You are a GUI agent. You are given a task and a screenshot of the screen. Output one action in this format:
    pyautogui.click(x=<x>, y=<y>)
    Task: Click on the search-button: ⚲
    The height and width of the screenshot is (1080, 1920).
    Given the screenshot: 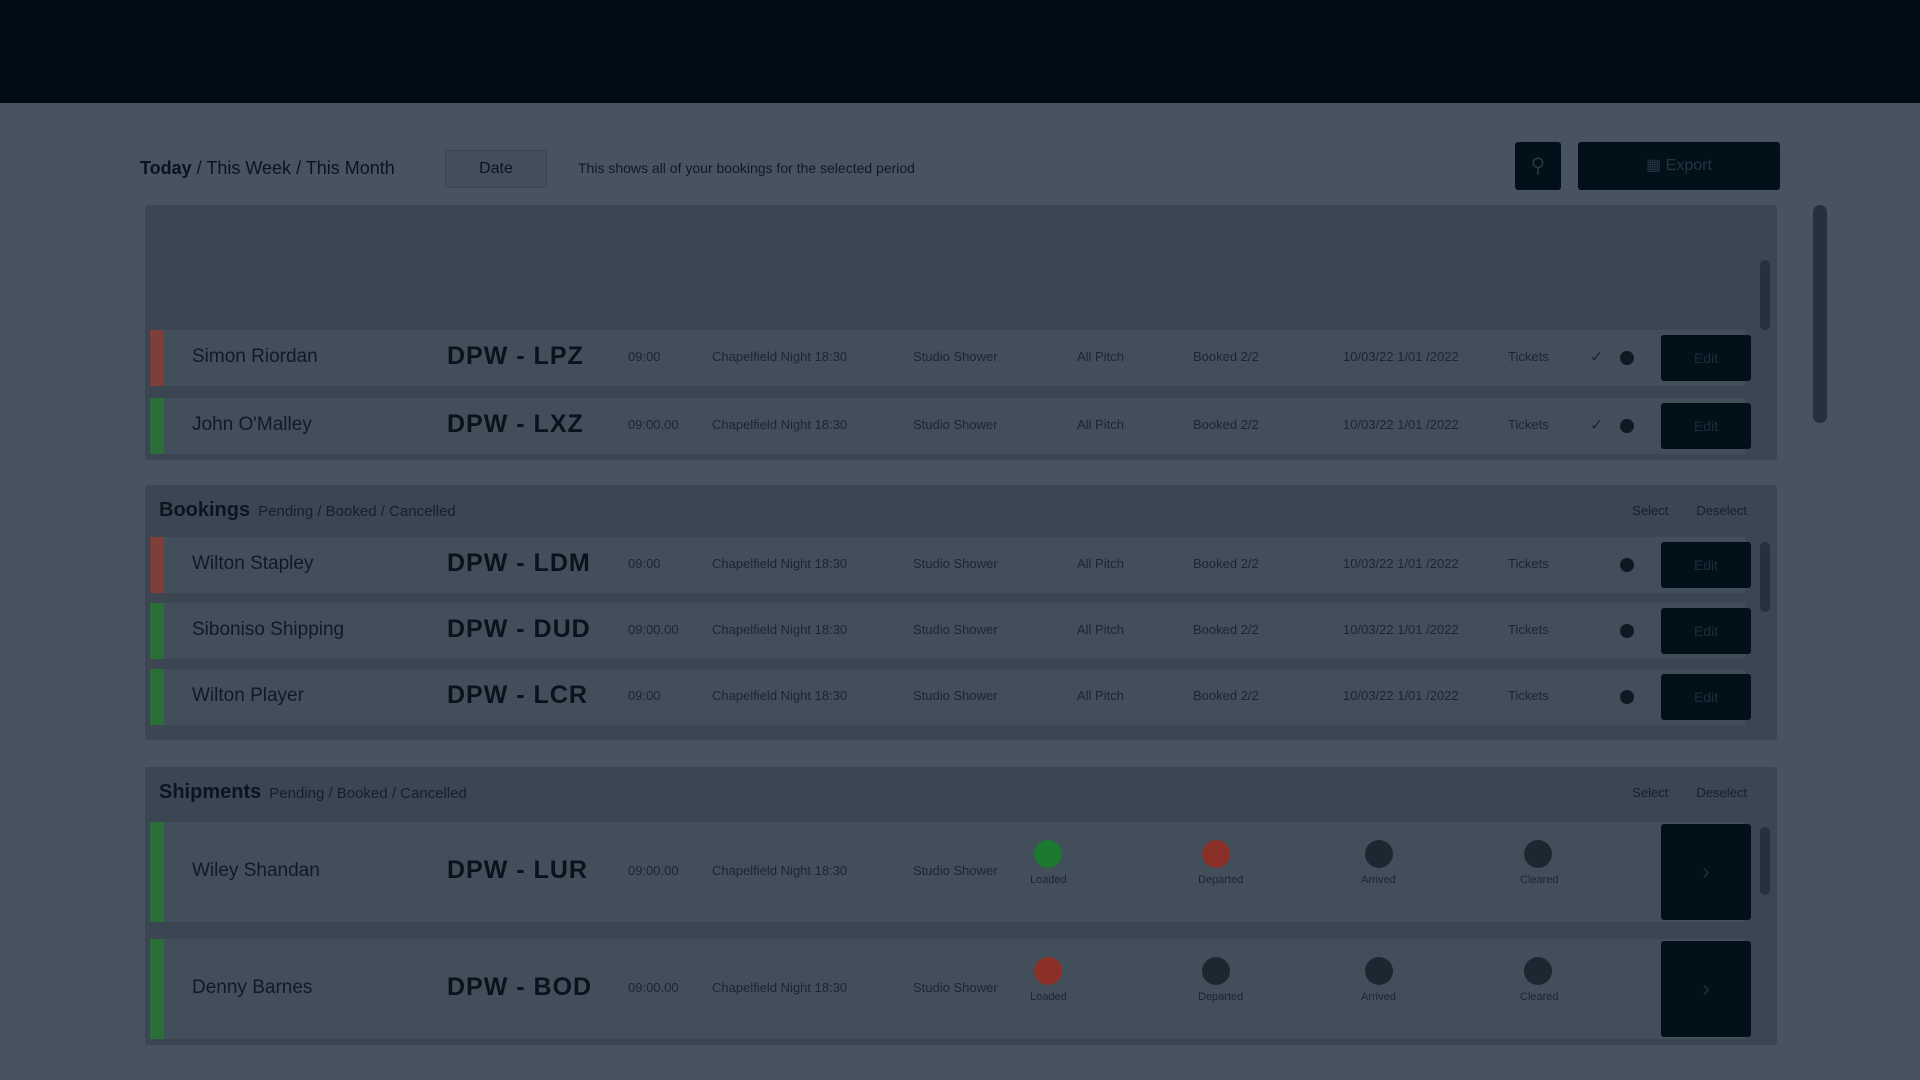 What is the action you would take?
    pyautogui.click(x=1538, y=166)
    